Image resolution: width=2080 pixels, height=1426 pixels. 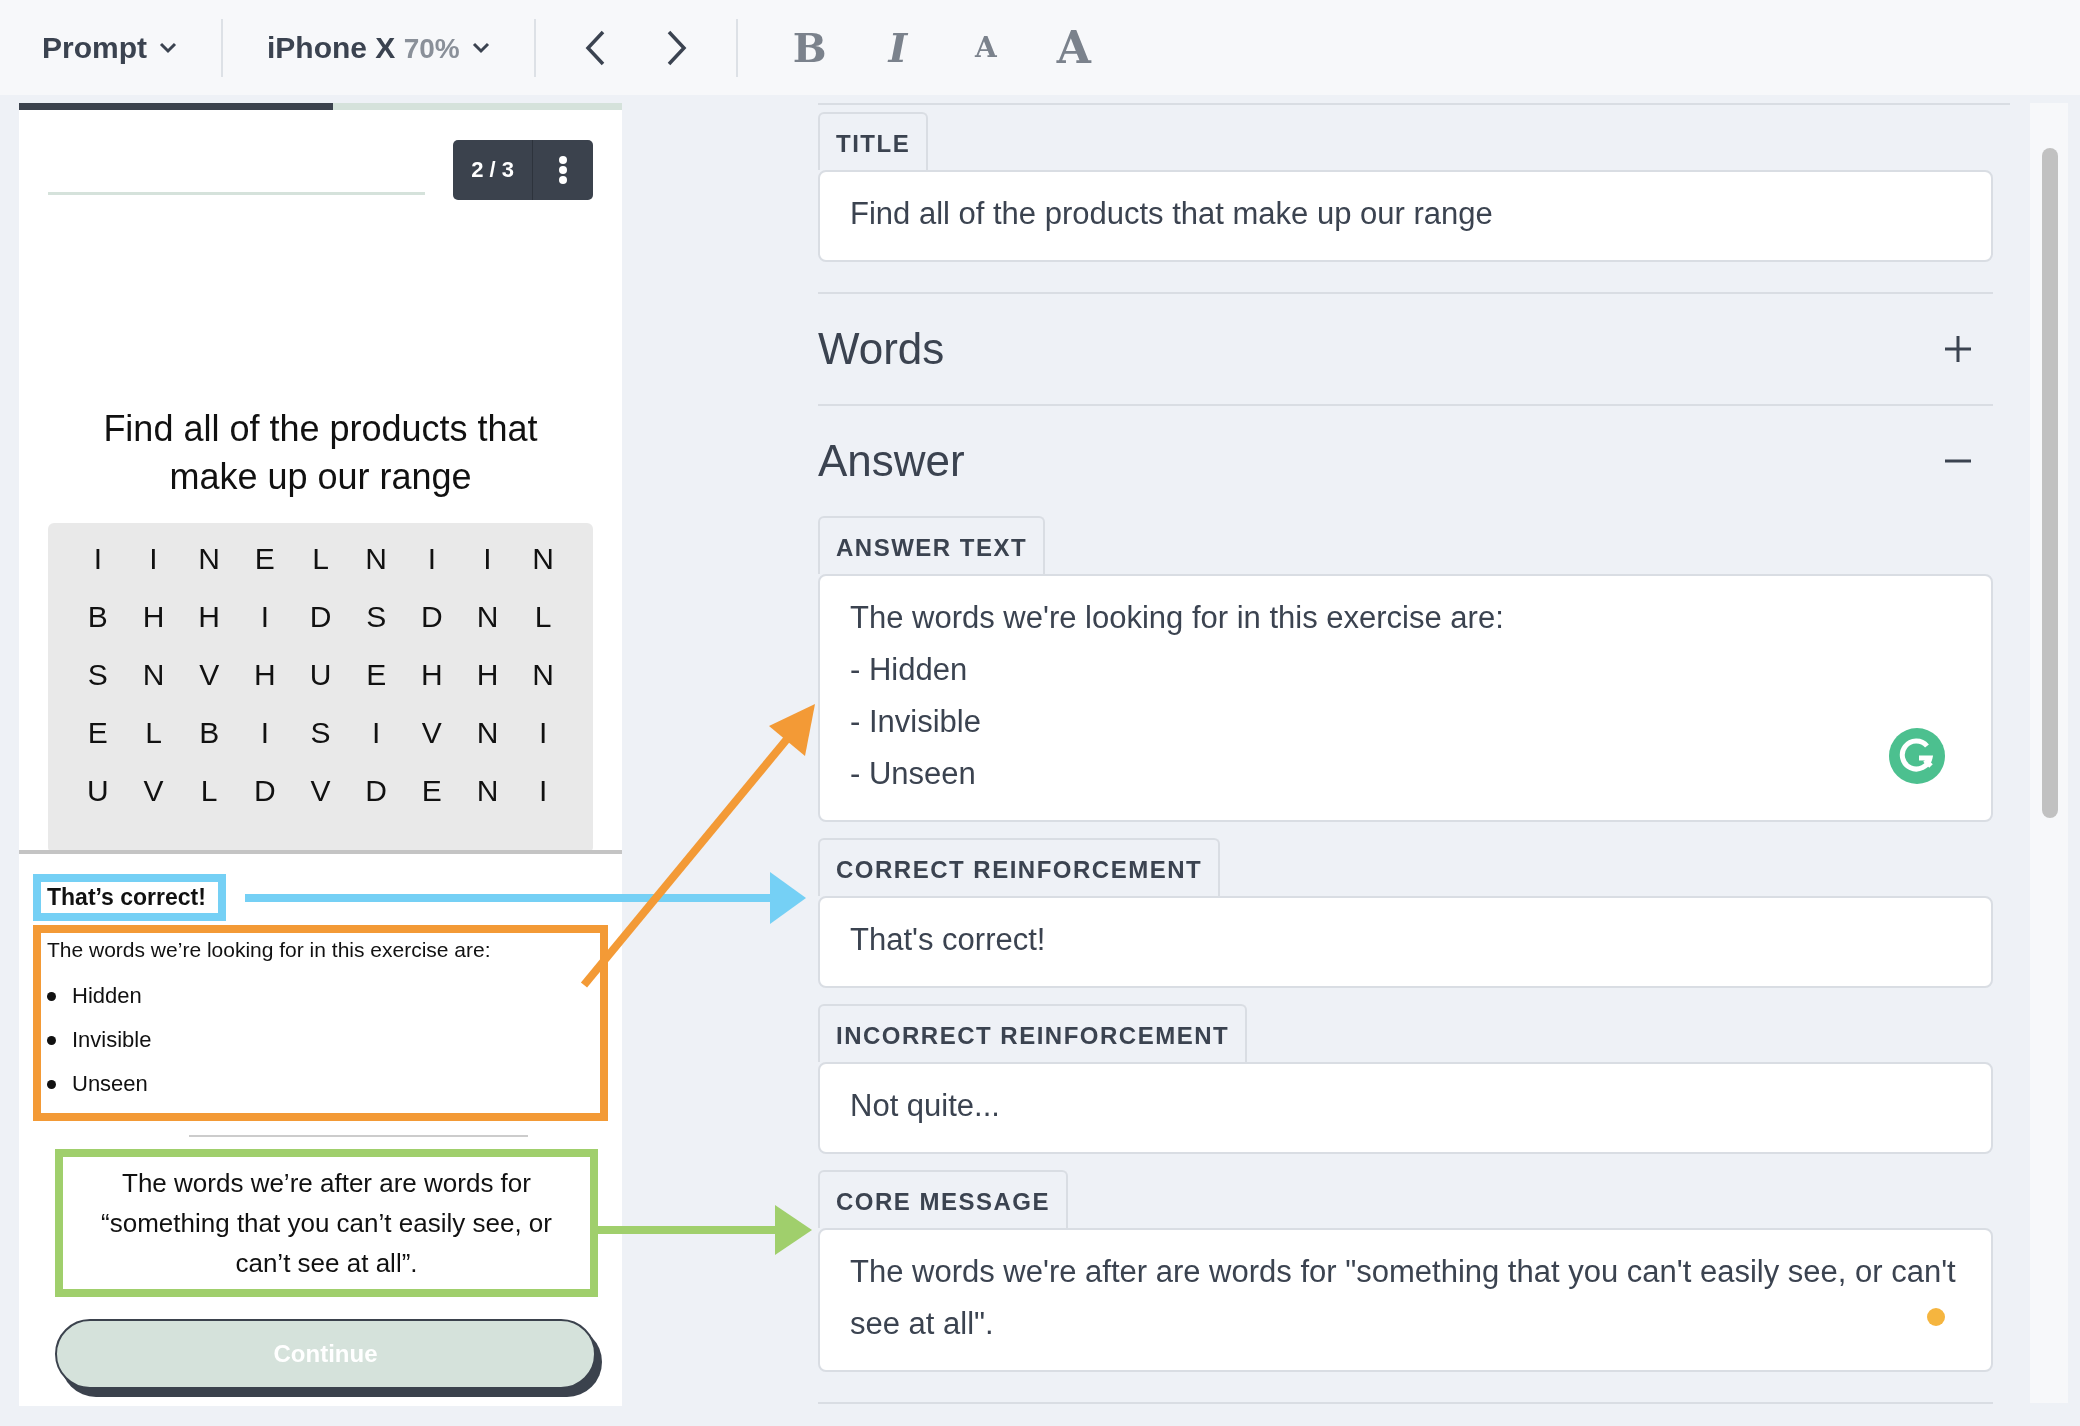 What do you see at coordinates (126, 897) in the screenshot?
I see `correct-feedback: That’s correct!` at bounding box center [126, 897].